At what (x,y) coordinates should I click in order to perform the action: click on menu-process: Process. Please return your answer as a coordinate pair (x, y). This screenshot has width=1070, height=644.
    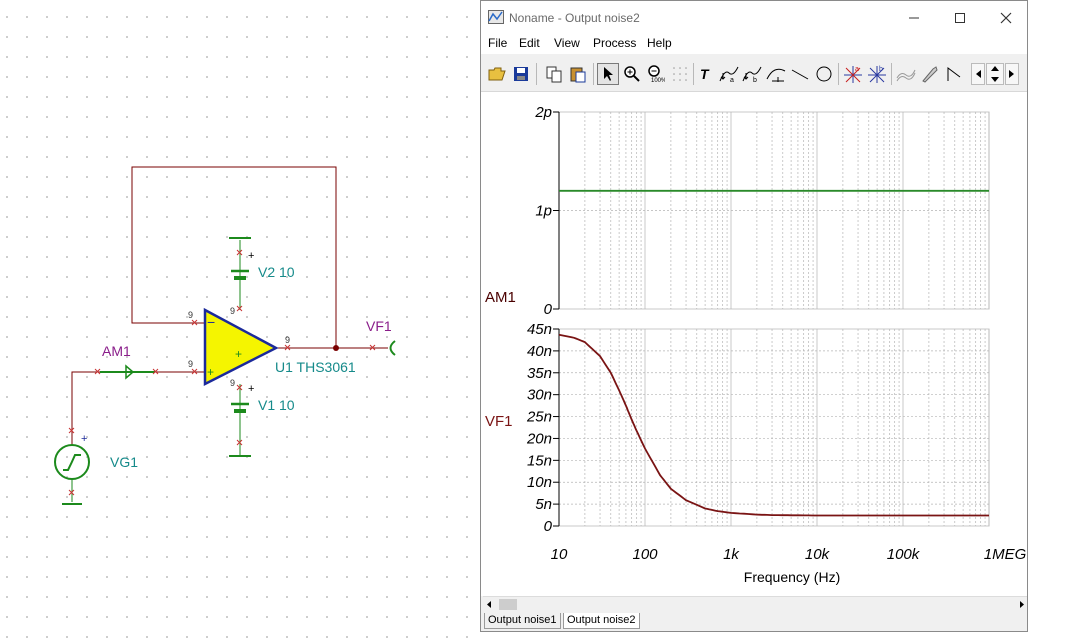
    Looking at the image, I should click on (614, 43).